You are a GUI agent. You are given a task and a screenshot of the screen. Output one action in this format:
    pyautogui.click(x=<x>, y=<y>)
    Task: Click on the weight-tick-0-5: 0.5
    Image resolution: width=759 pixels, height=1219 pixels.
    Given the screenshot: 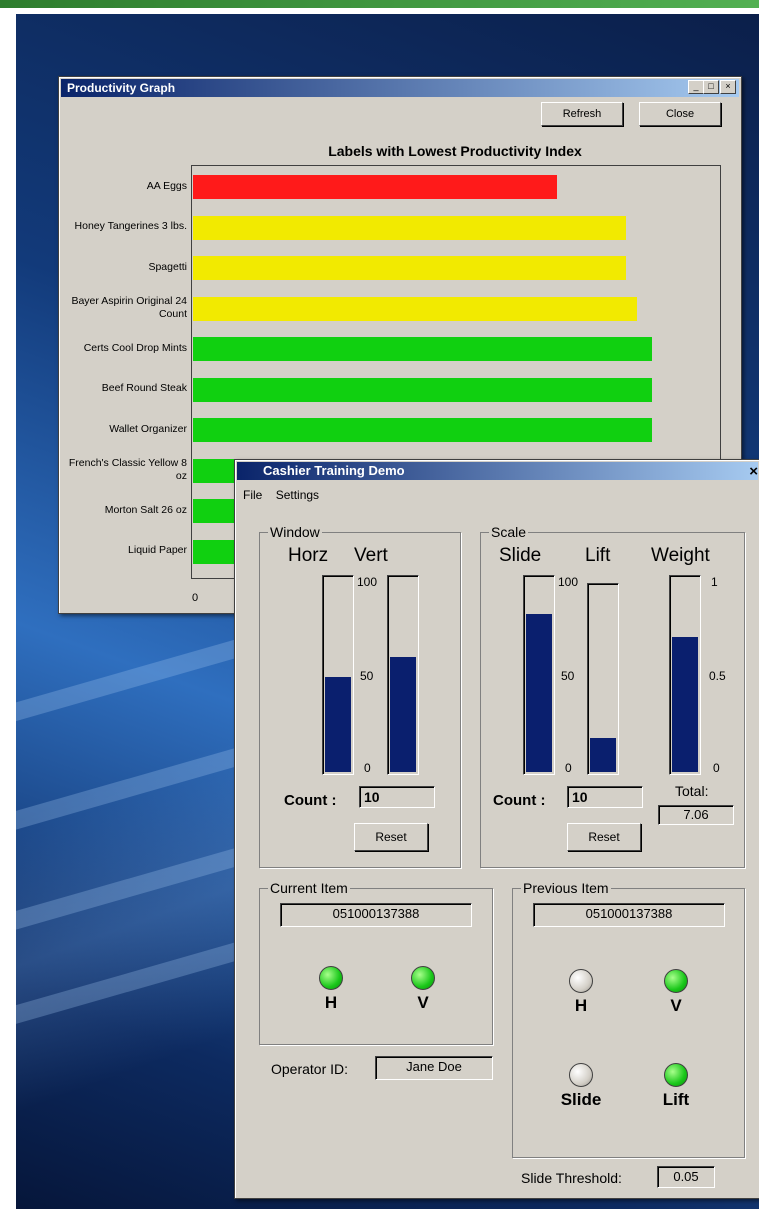 What is the action you would take?
    pyautogui.click(x=717, y=676)
    